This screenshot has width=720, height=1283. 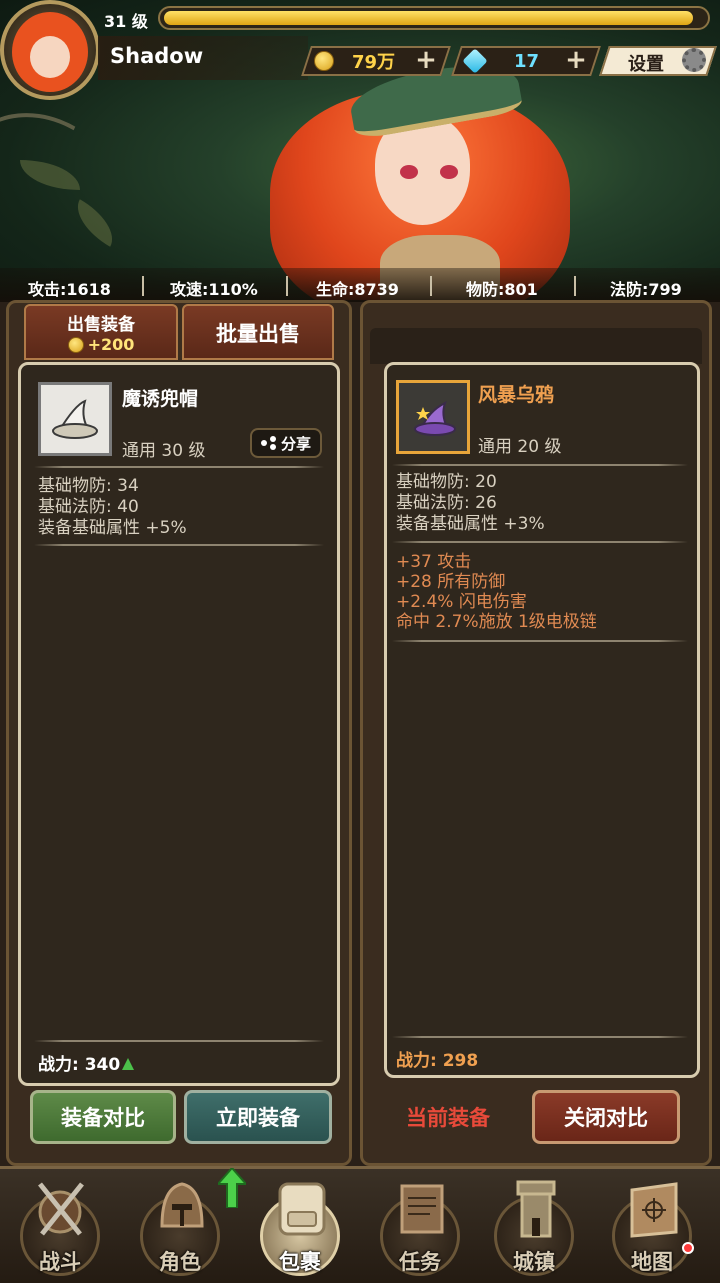 I want to click on nav-label: 城镇, so click(x=534, y=1262).